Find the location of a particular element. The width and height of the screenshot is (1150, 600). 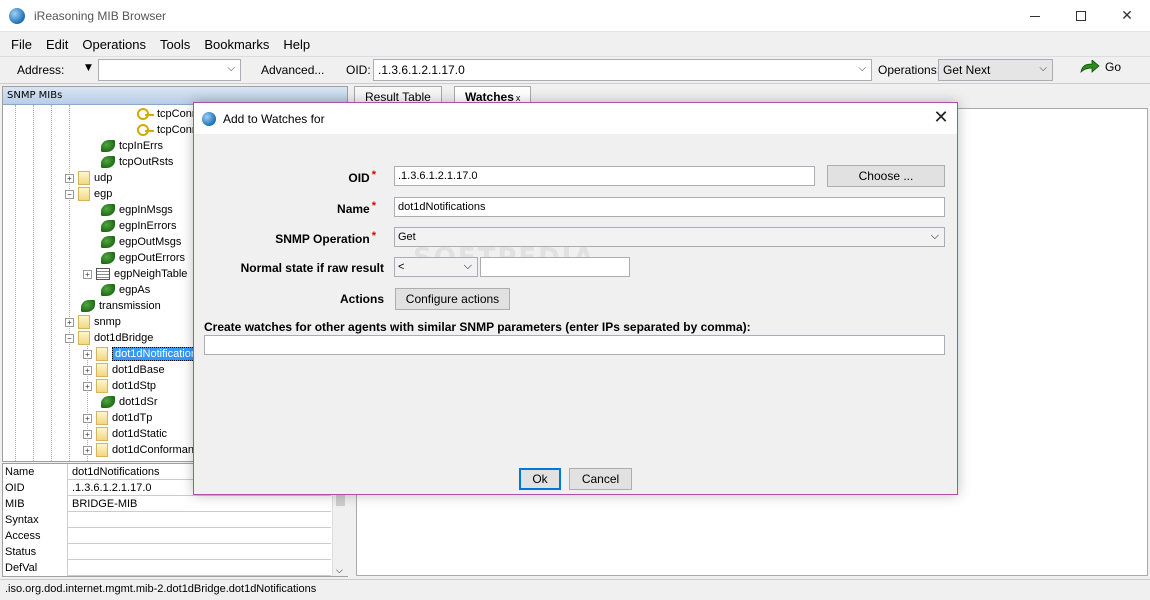

tree-node: + dot1dConformance is located at coordinates (144, 450).